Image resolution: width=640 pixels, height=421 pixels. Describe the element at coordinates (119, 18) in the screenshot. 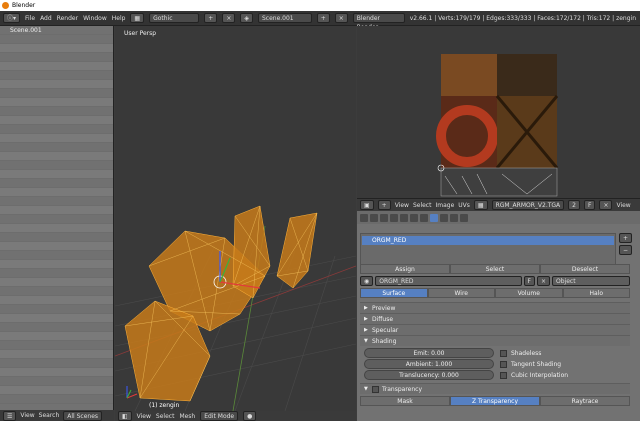

I see `menu-help: Help` at that location.